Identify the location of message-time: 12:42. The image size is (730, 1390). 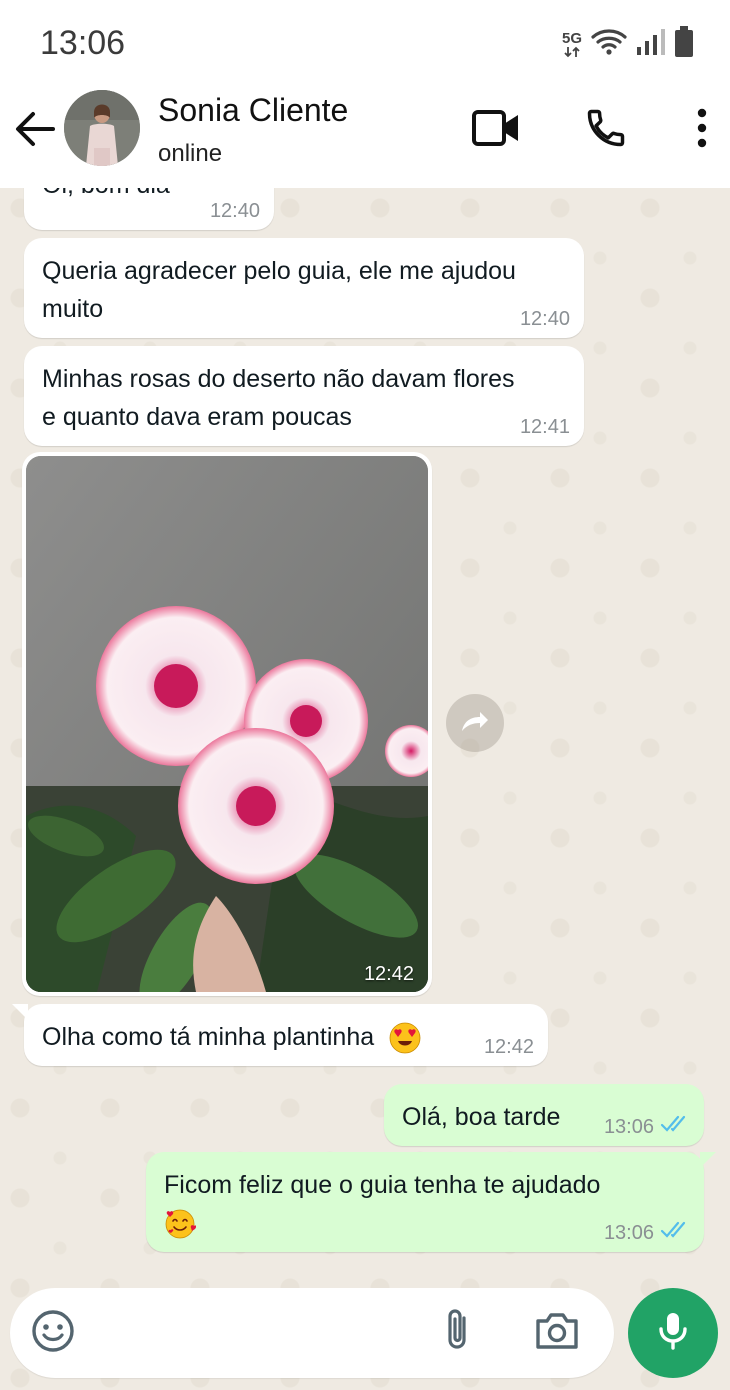
(508, 1047).